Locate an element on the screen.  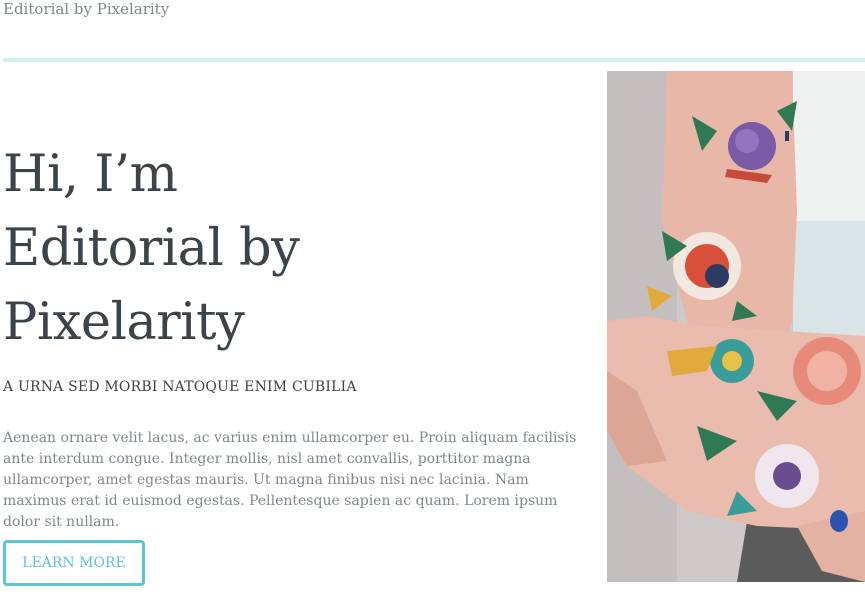
site-header: Editorial by Pixelarity is located at coordinates (432, 32).